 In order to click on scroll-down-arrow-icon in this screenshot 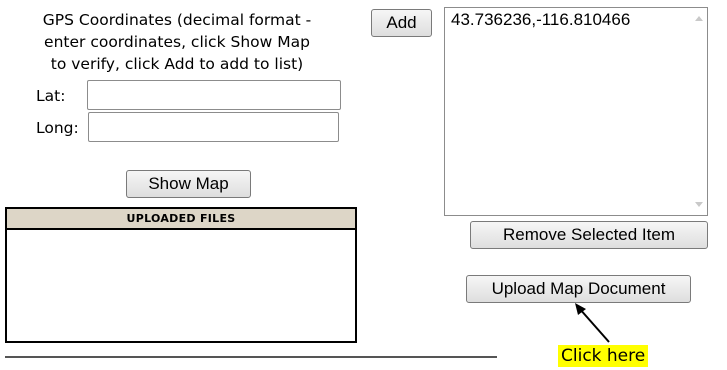, I will do `click(699, 204)`.